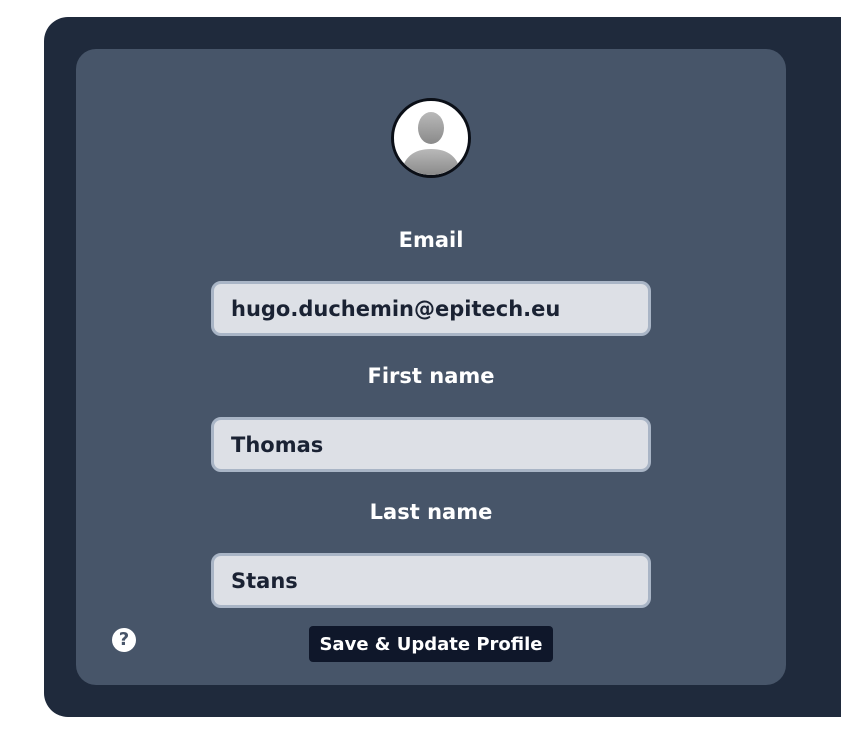  I want to click on first-name-field, so click(431, 444).